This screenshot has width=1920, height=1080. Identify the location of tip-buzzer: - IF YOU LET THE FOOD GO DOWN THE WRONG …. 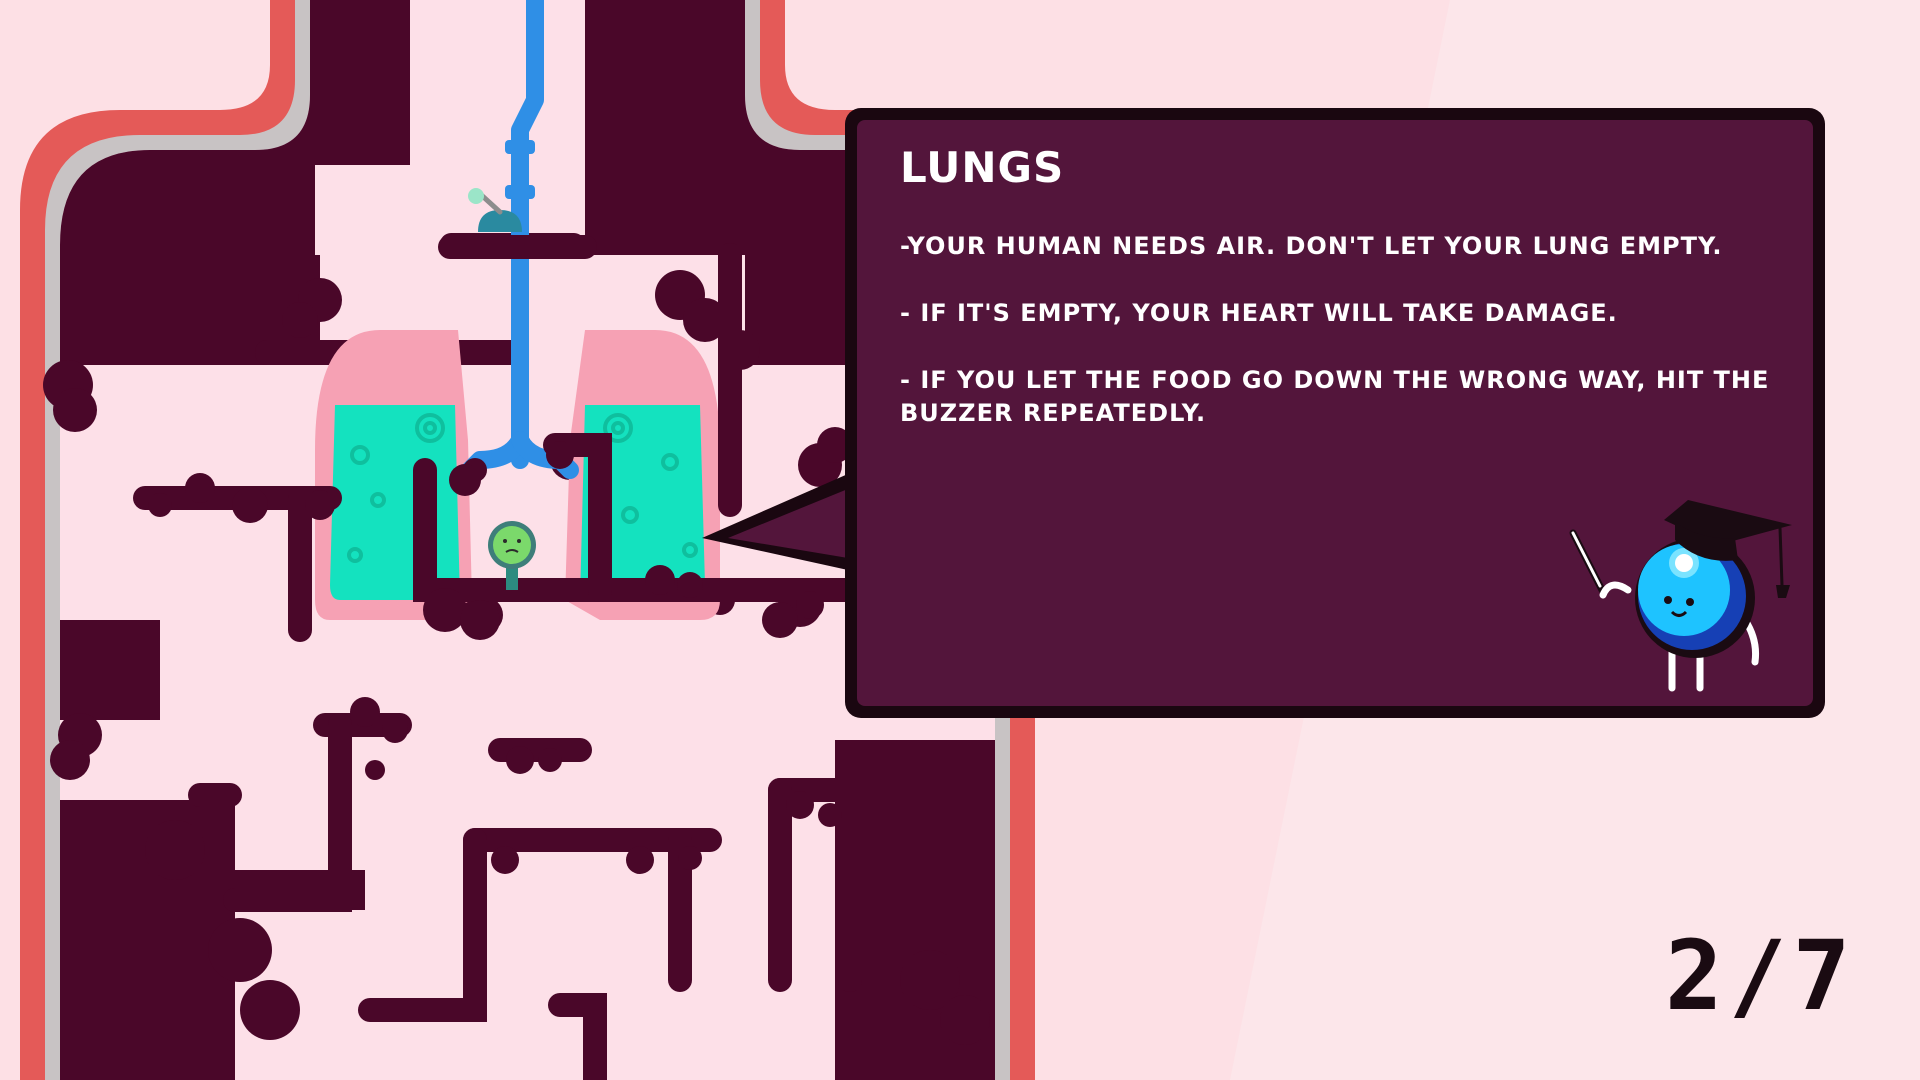
(1335, 396).